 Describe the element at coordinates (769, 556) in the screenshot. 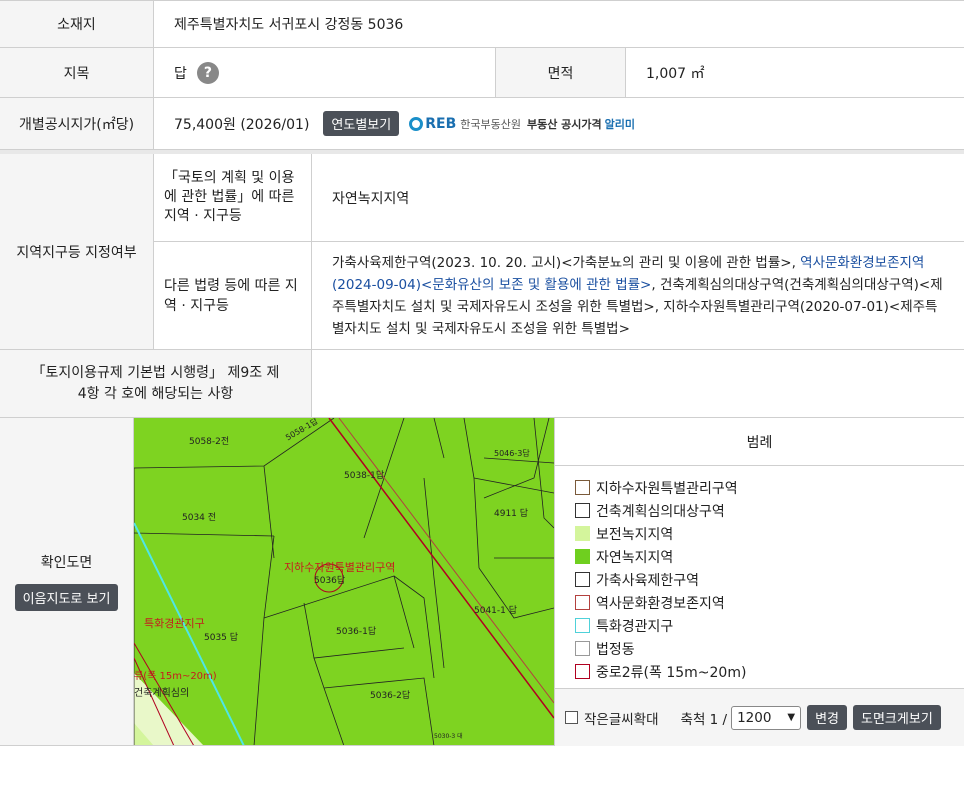

I see `legend-item: 자연녹지지역` at that location.